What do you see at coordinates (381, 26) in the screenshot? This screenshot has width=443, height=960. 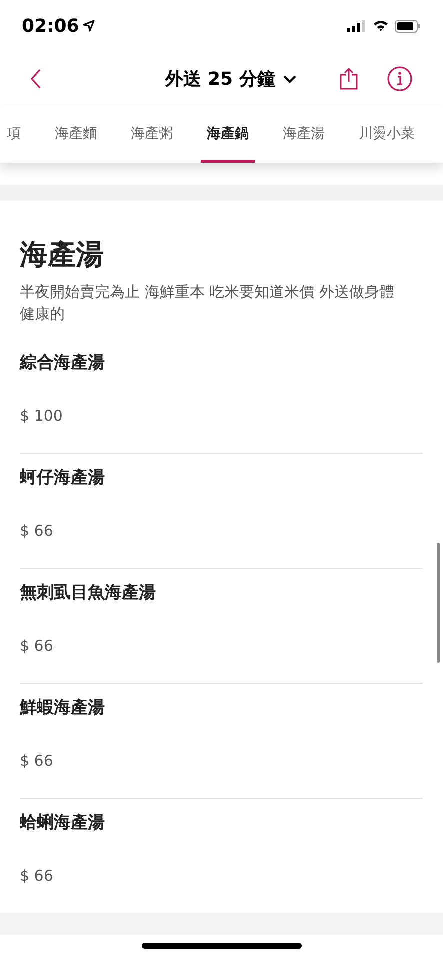 I see `wifi-icon` at bounding box center [381, 26].